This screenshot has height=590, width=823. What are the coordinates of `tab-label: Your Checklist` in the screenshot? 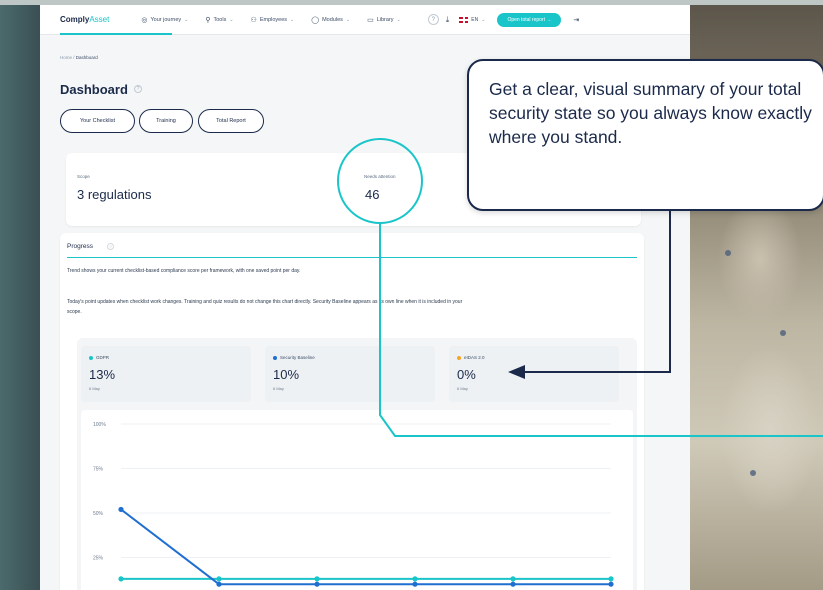 It's located at (97, 121).